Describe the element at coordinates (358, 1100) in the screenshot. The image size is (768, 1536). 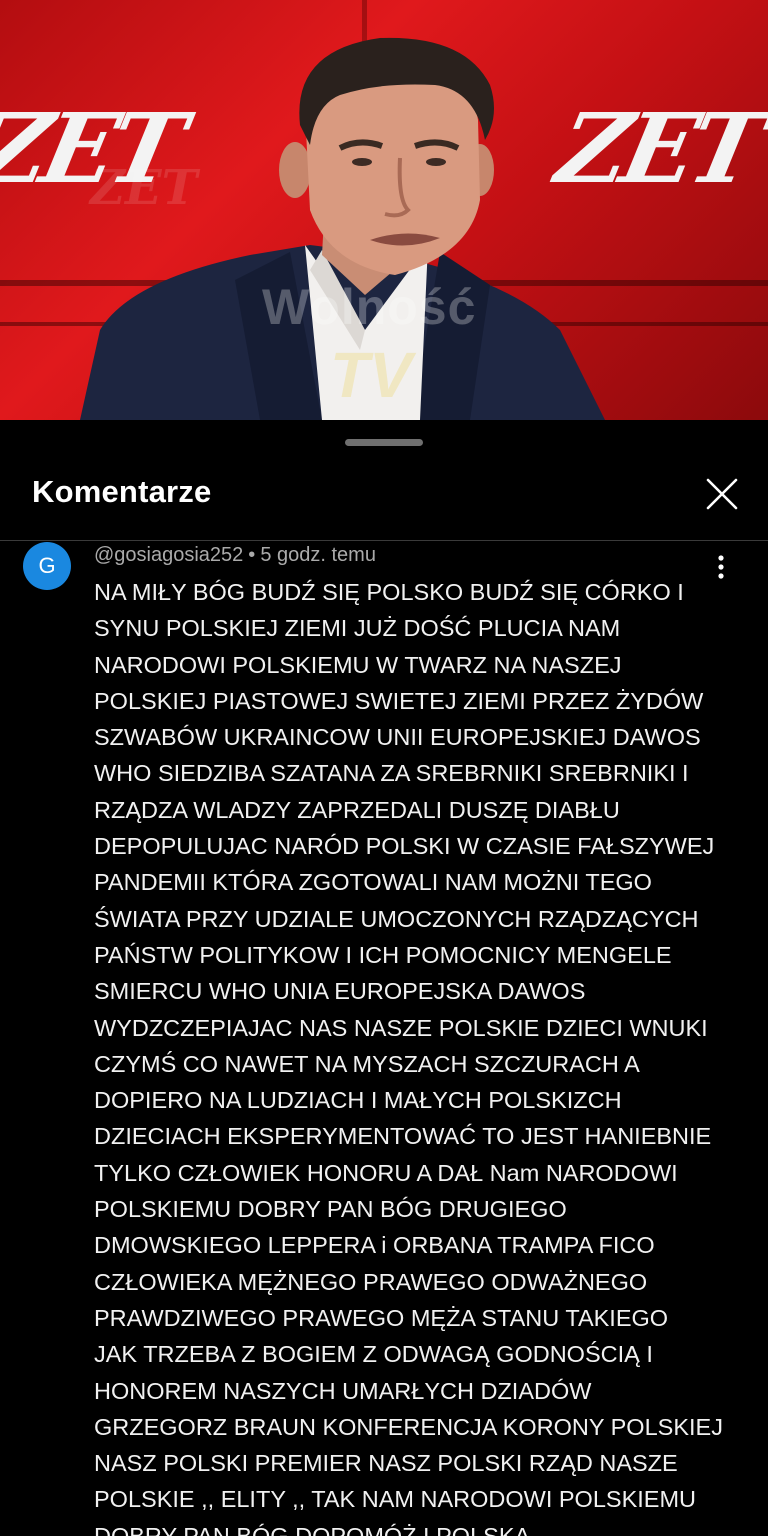
I see `comment-text-line: DOPIERO NA LUDZIACH I MAŁYCH POLSKIZCH` at that location.